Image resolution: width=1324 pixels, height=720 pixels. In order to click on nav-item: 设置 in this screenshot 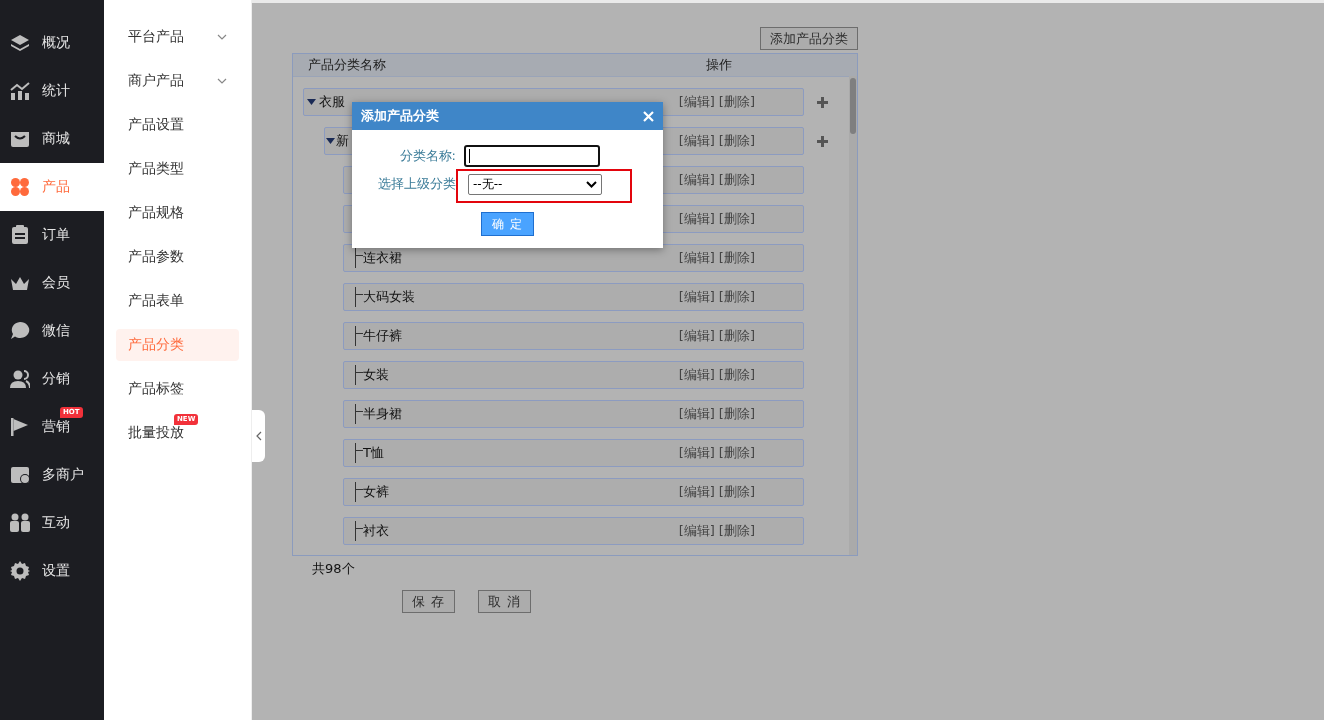, I will do `click(52, 571)`.